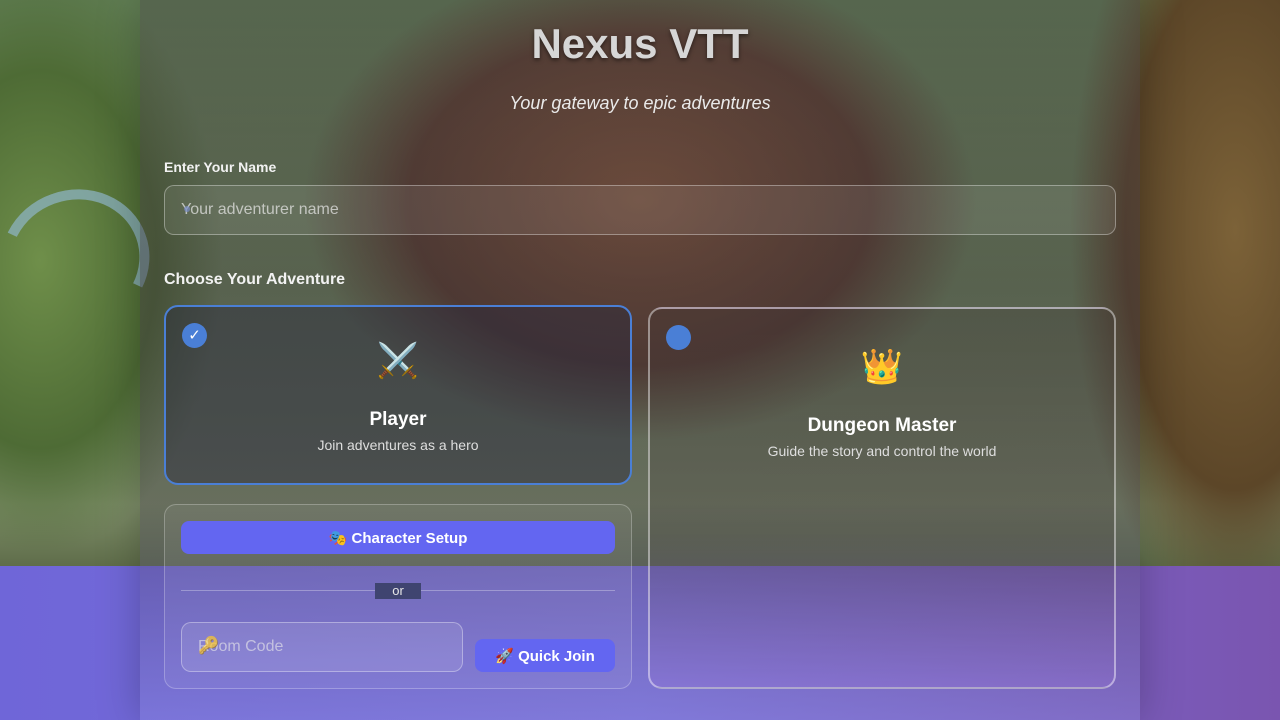 This screenshot has height=720, width=1280. I want to click on theater-masks-icon: 🎭, so click(338, 538).